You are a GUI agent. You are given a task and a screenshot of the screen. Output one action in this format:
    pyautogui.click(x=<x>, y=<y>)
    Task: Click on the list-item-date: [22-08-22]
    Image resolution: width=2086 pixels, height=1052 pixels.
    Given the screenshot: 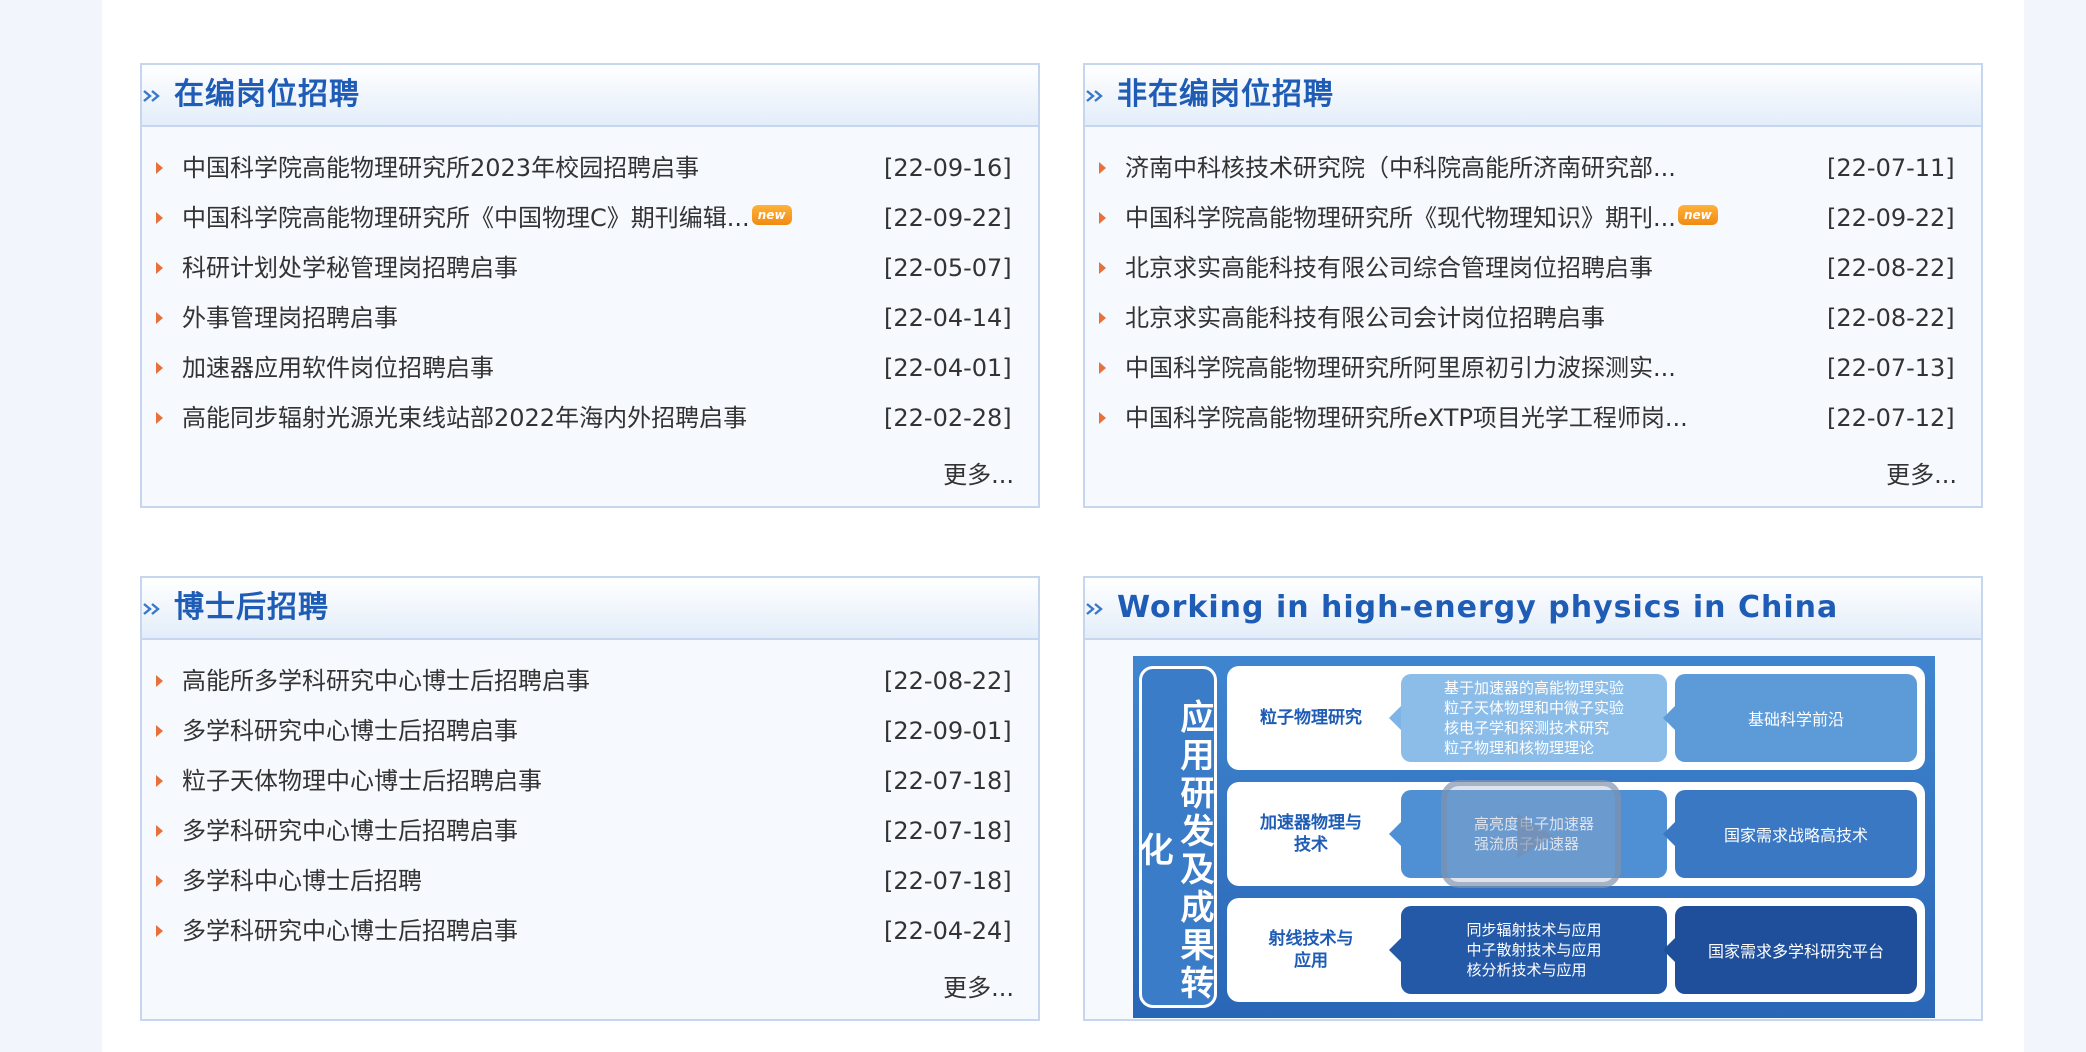 What is the action you would take?
    pyautogui.click(x=948, y=681)
    